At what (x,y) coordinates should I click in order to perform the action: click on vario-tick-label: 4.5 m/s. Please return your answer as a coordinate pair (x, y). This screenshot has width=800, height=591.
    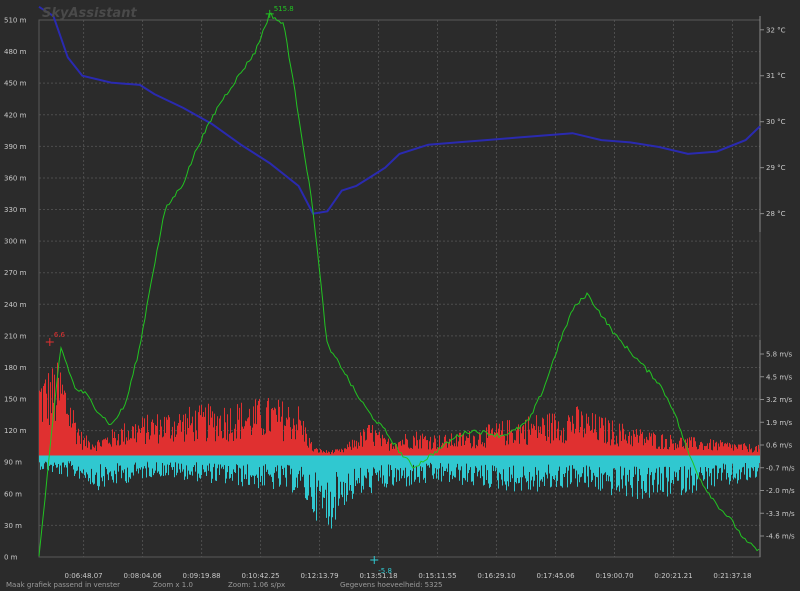
    Looking at the image, I should click on (779, 377).